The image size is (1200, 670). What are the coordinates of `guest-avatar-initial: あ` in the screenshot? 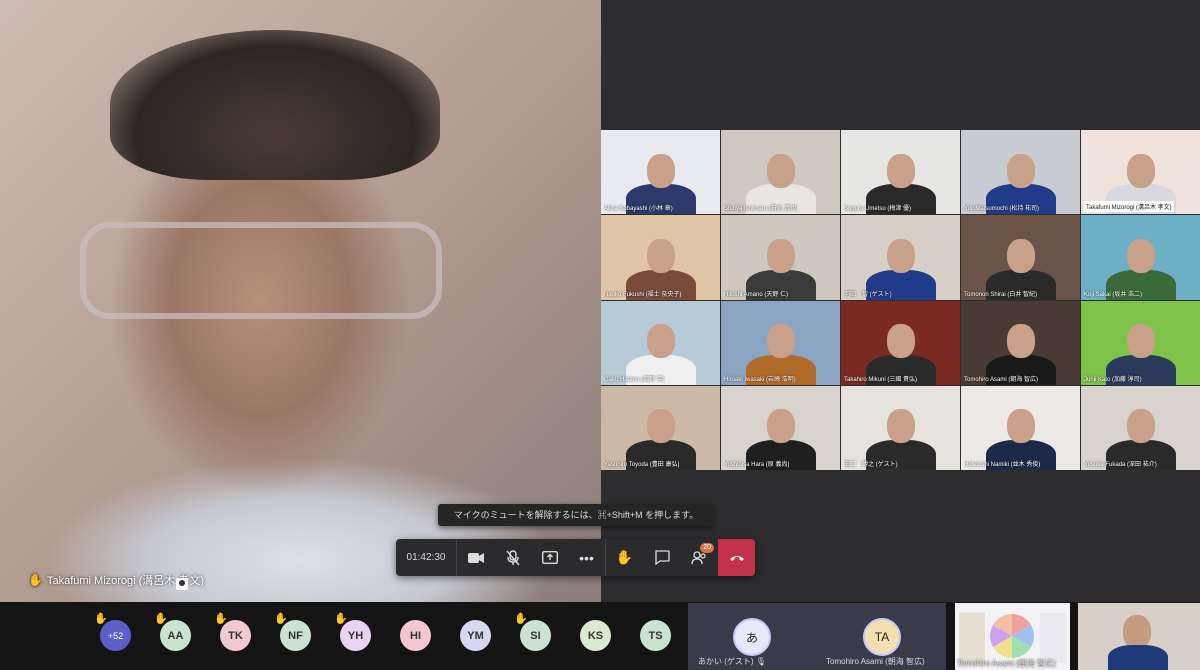 It's located at (751, 637).